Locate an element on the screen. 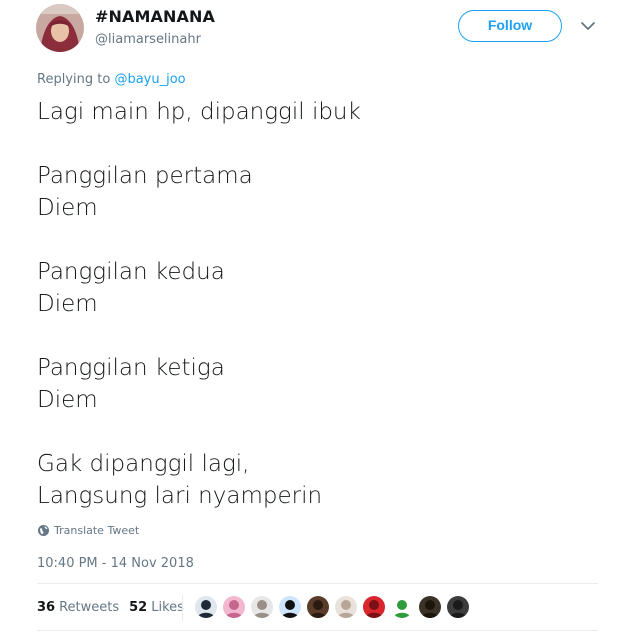 Image resolution: width=635 pixels, height=638 pixels. chevron-down-icon is located at coordinates (588, 26).